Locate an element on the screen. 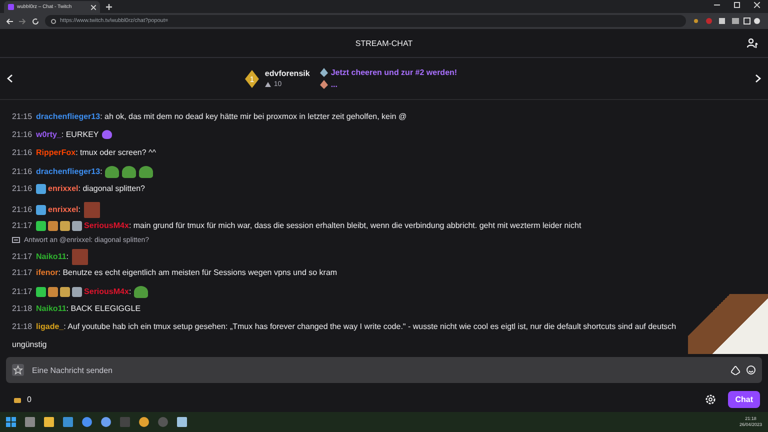  message-field: Eine Nachricht senden is located at coordinates (384, 370).